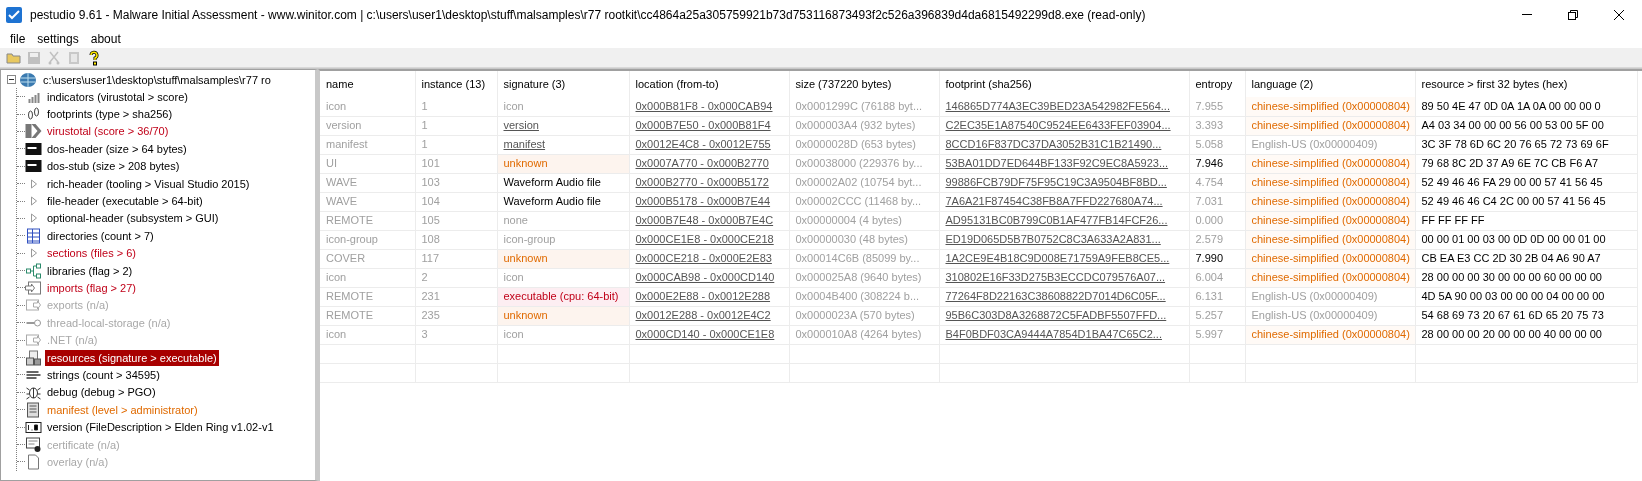  What do you see at coordinates (132, 357) in the screenshot?
I see `tree-item: resources (signature > executable)` at bounding box center [132, 357].